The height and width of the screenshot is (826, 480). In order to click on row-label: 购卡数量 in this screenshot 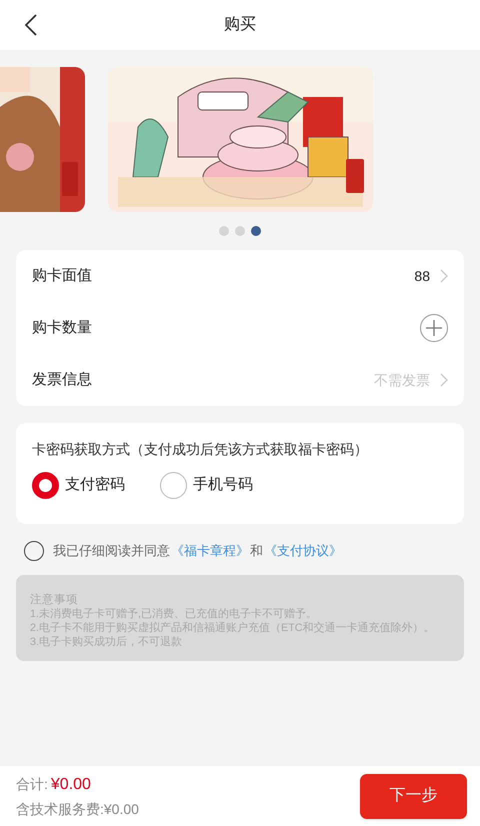, I will do `click(62, 328)`.